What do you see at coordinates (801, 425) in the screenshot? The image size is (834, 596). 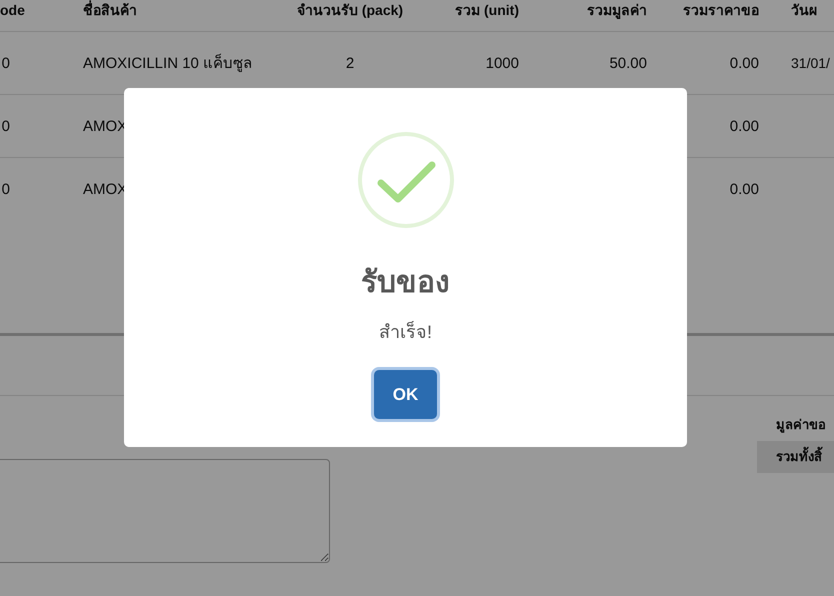 I see `summary-label: มูลค่าขอ` at bounding box center [801, 425].